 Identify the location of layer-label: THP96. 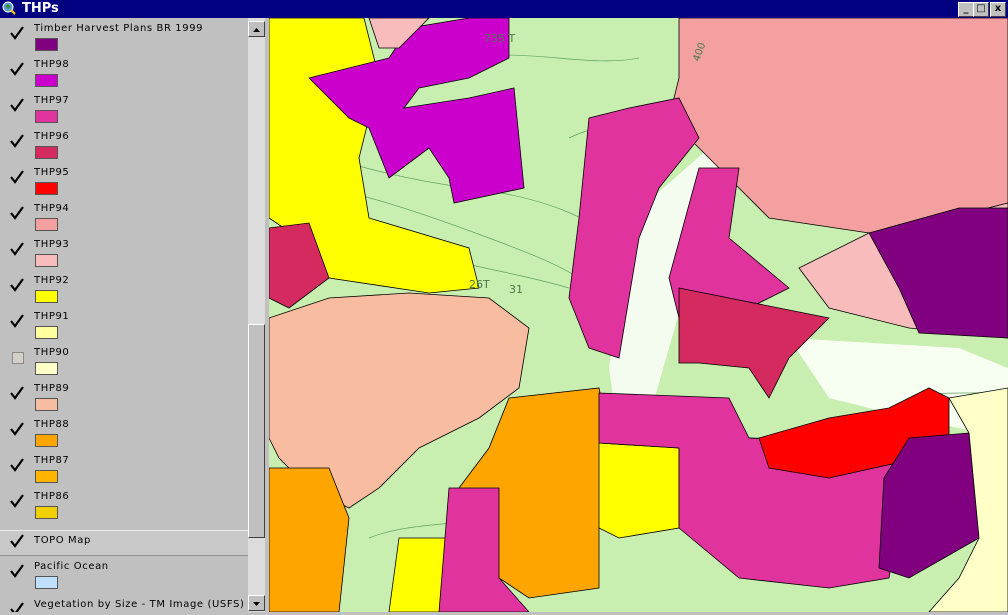
(52, 136).